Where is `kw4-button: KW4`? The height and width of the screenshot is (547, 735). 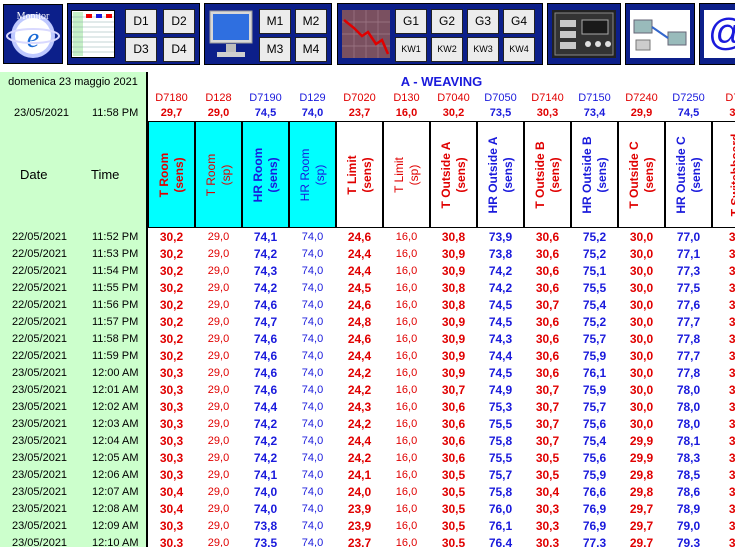 kw4-button: KW4 is located at coordinates (519, 49).